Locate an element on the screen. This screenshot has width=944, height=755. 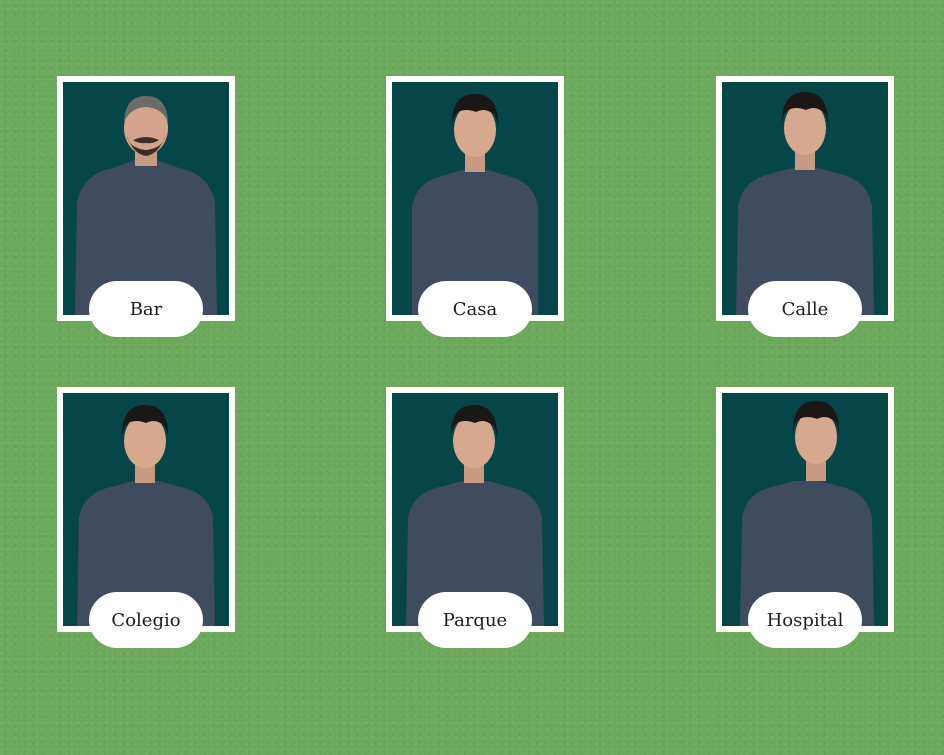
sign-label: Calle is located at coordinates (805, 309).